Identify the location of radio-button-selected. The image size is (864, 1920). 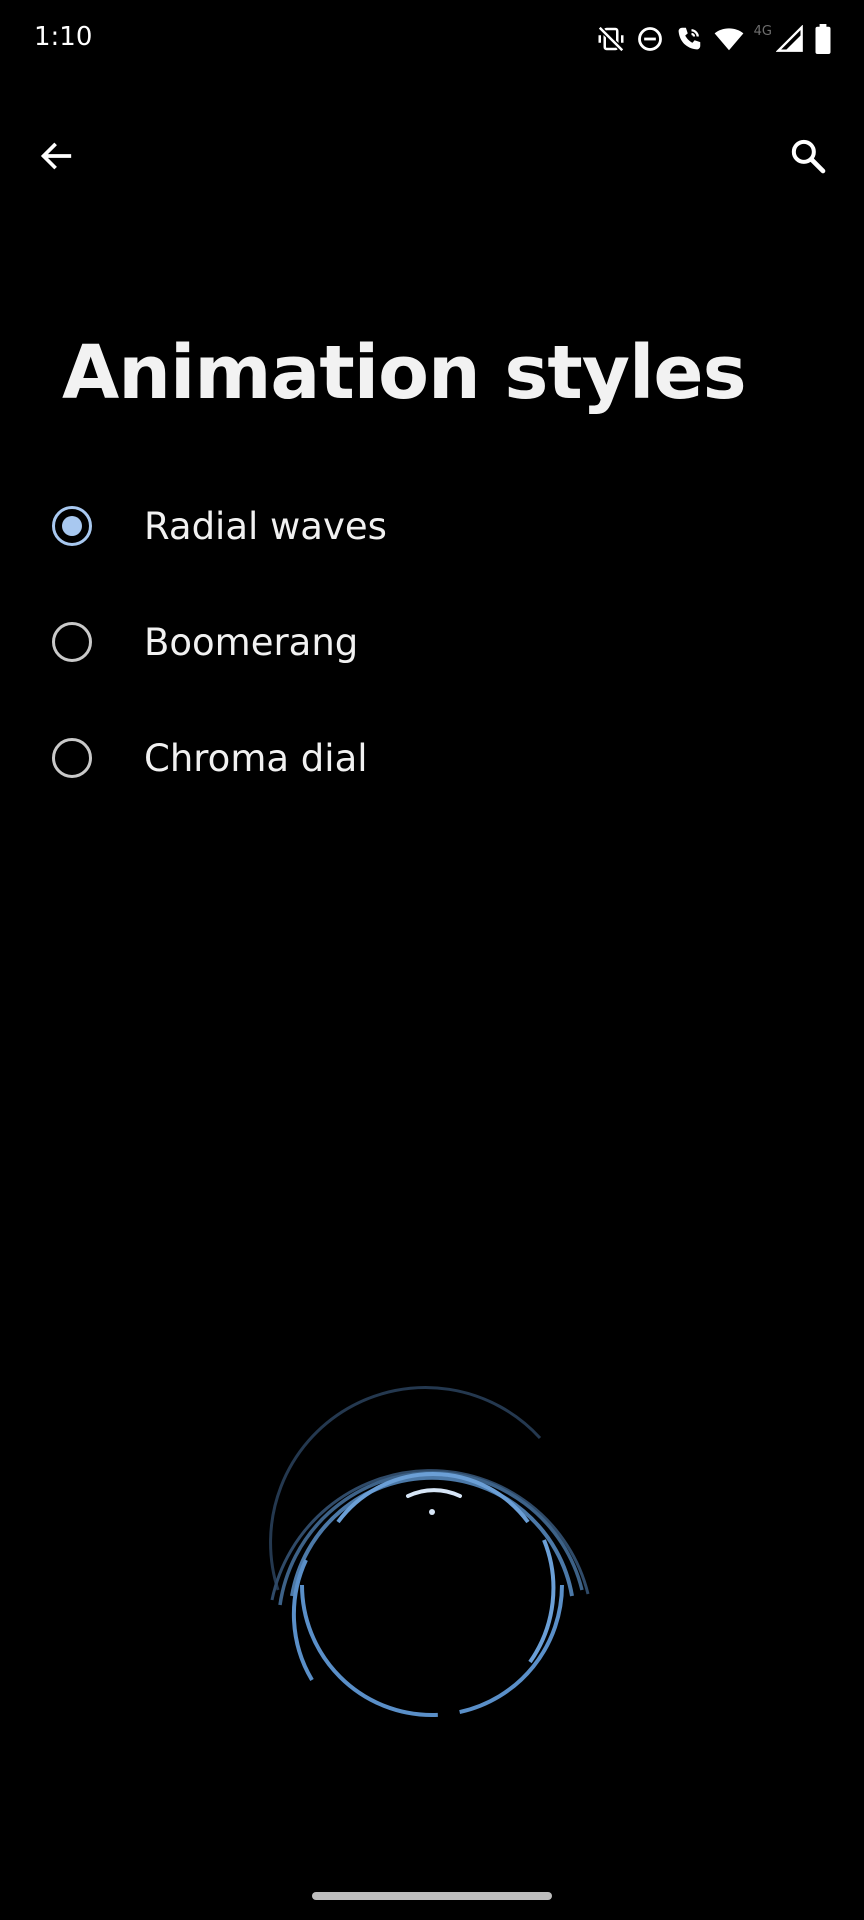
(72, 526).